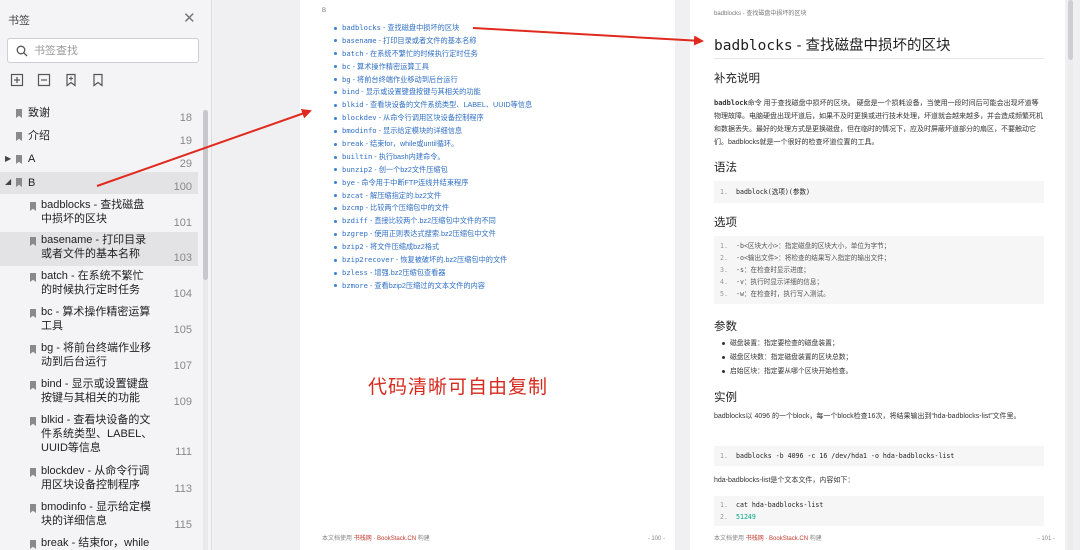 The width and height of the screenshot is (1080, 550). Describe the element at coordinates (433, 41) in the screenshot. I see `command-link: basename - 打印目录或者文件的基本名称` at that location.